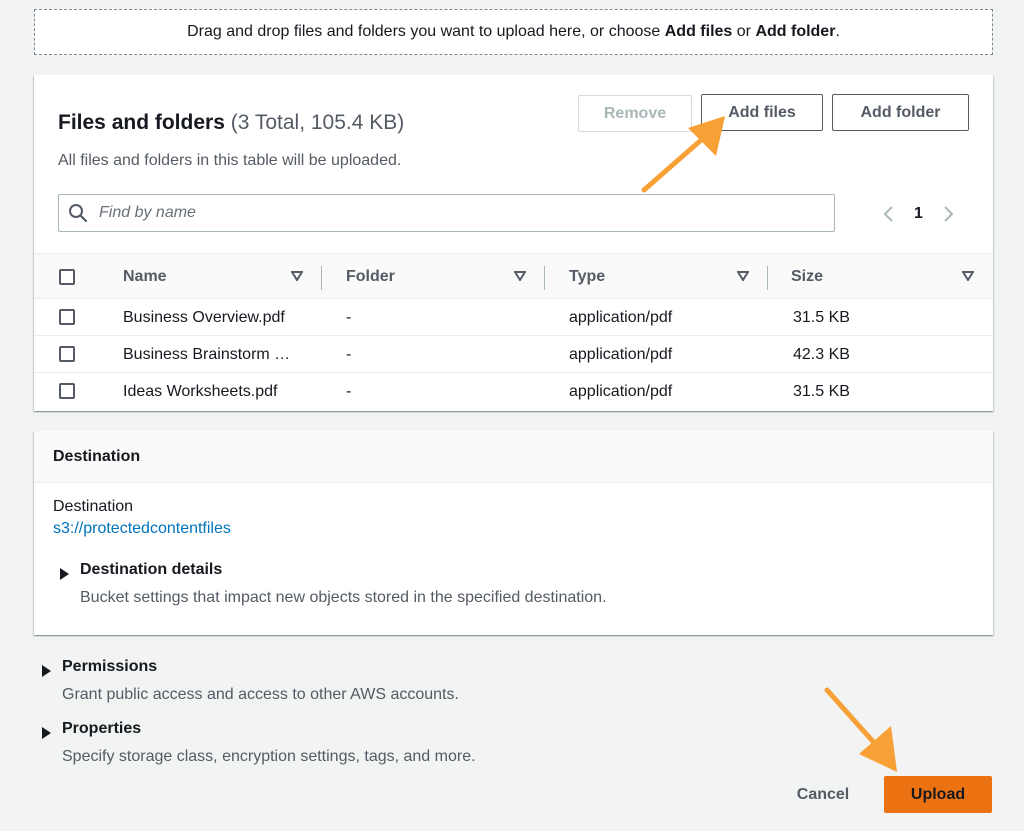 The image size is (1024, 831). I want to click on column-type-label: Type, so click(587, 276).